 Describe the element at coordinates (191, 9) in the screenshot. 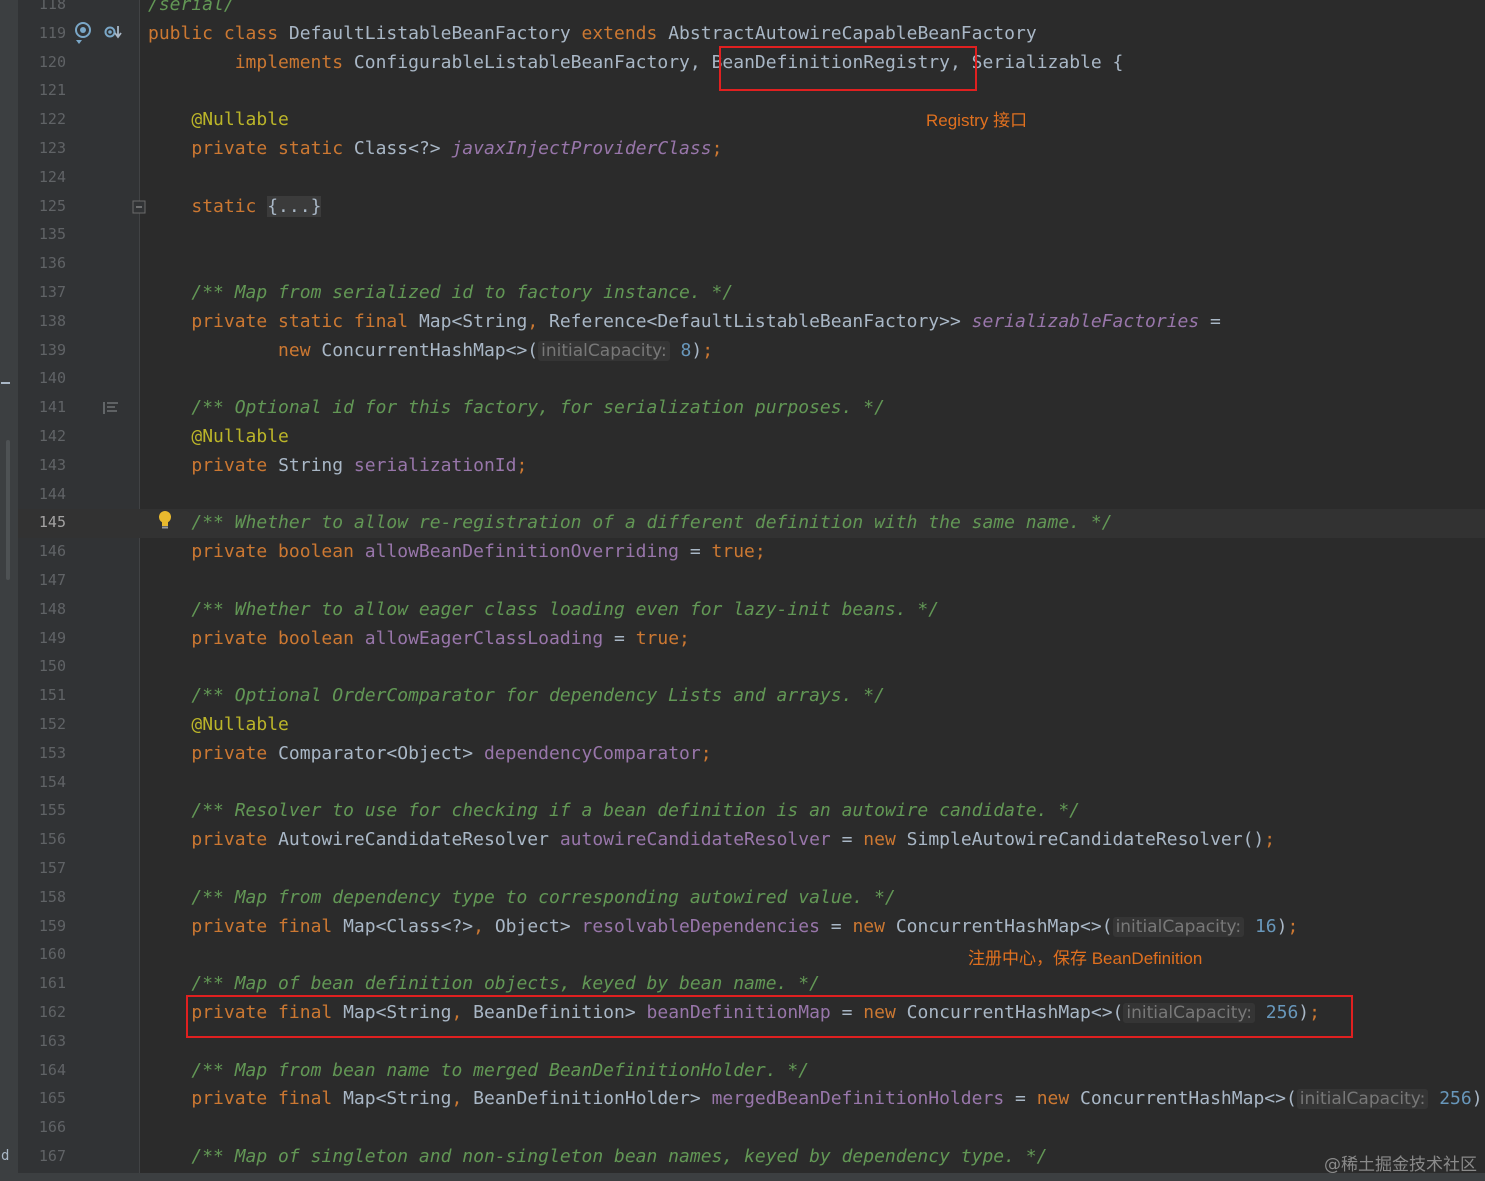

I see `code-text: /serial/` at that location.